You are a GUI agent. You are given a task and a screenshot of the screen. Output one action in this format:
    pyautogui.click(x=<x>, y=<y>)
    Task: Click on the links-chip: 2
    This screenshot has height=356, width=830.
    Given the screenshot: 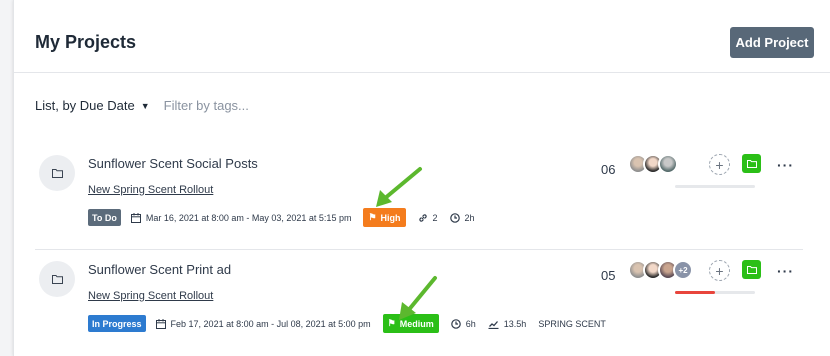 What is the action you would take?
    pyautogui.click(x=428, y=218)
    